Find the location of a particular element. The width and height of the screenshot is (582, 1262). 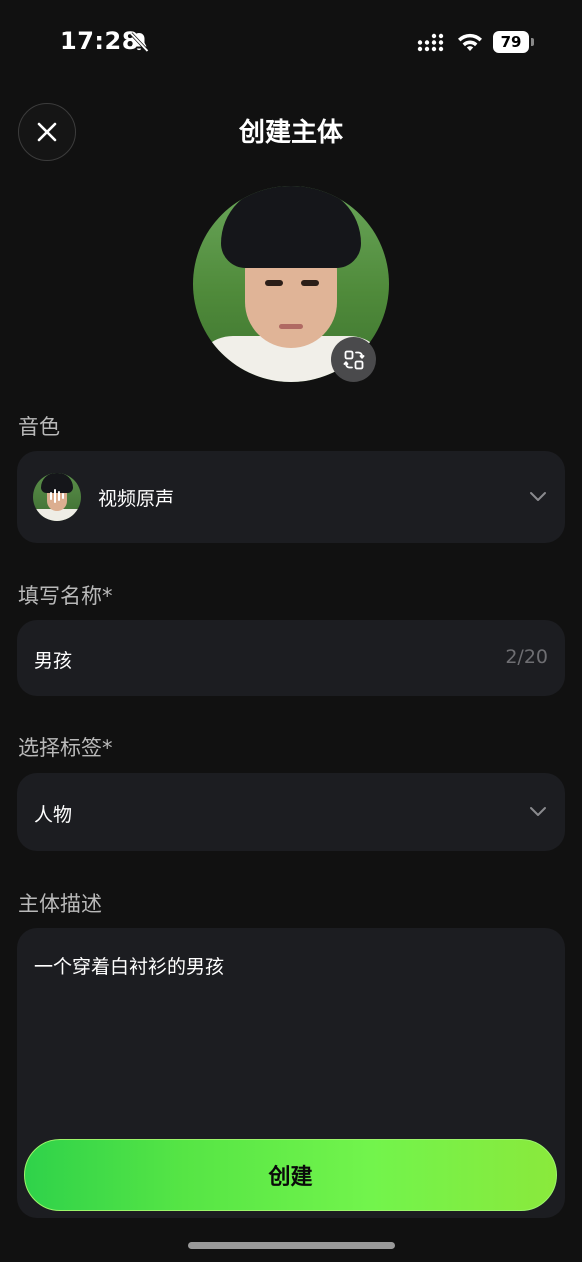

description-label: 主体描述 is located at coordinates (60, 904).